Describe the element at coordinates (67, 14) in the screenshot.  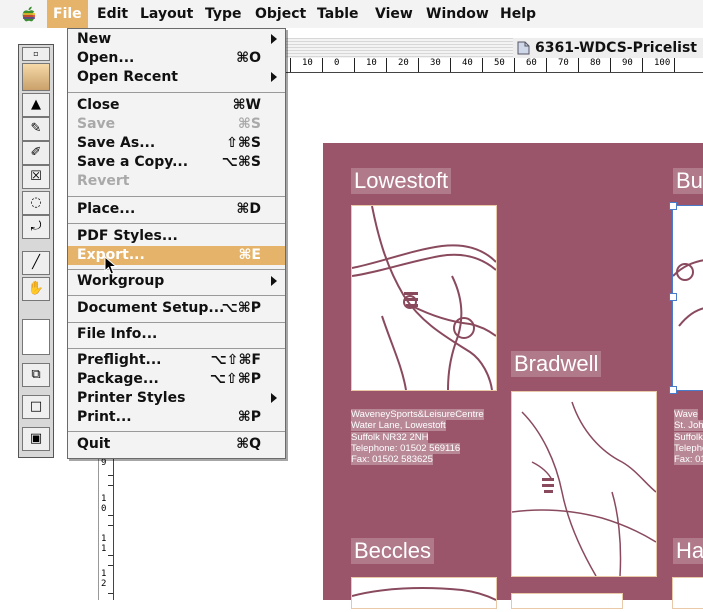
I see `menu-file: File` at that location.